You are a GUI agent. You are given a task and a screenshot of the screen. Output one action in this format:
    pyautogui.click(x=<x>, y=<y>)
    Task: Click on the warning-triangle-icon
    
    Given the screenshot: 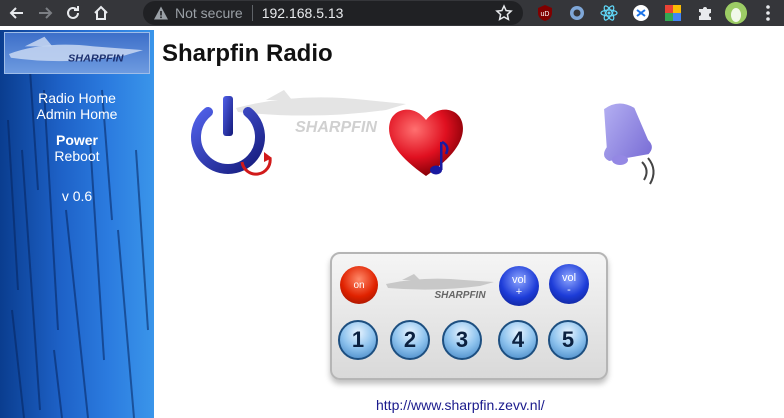 What is the action you would take?
    pyautogui.click(x=161, y=13)
    